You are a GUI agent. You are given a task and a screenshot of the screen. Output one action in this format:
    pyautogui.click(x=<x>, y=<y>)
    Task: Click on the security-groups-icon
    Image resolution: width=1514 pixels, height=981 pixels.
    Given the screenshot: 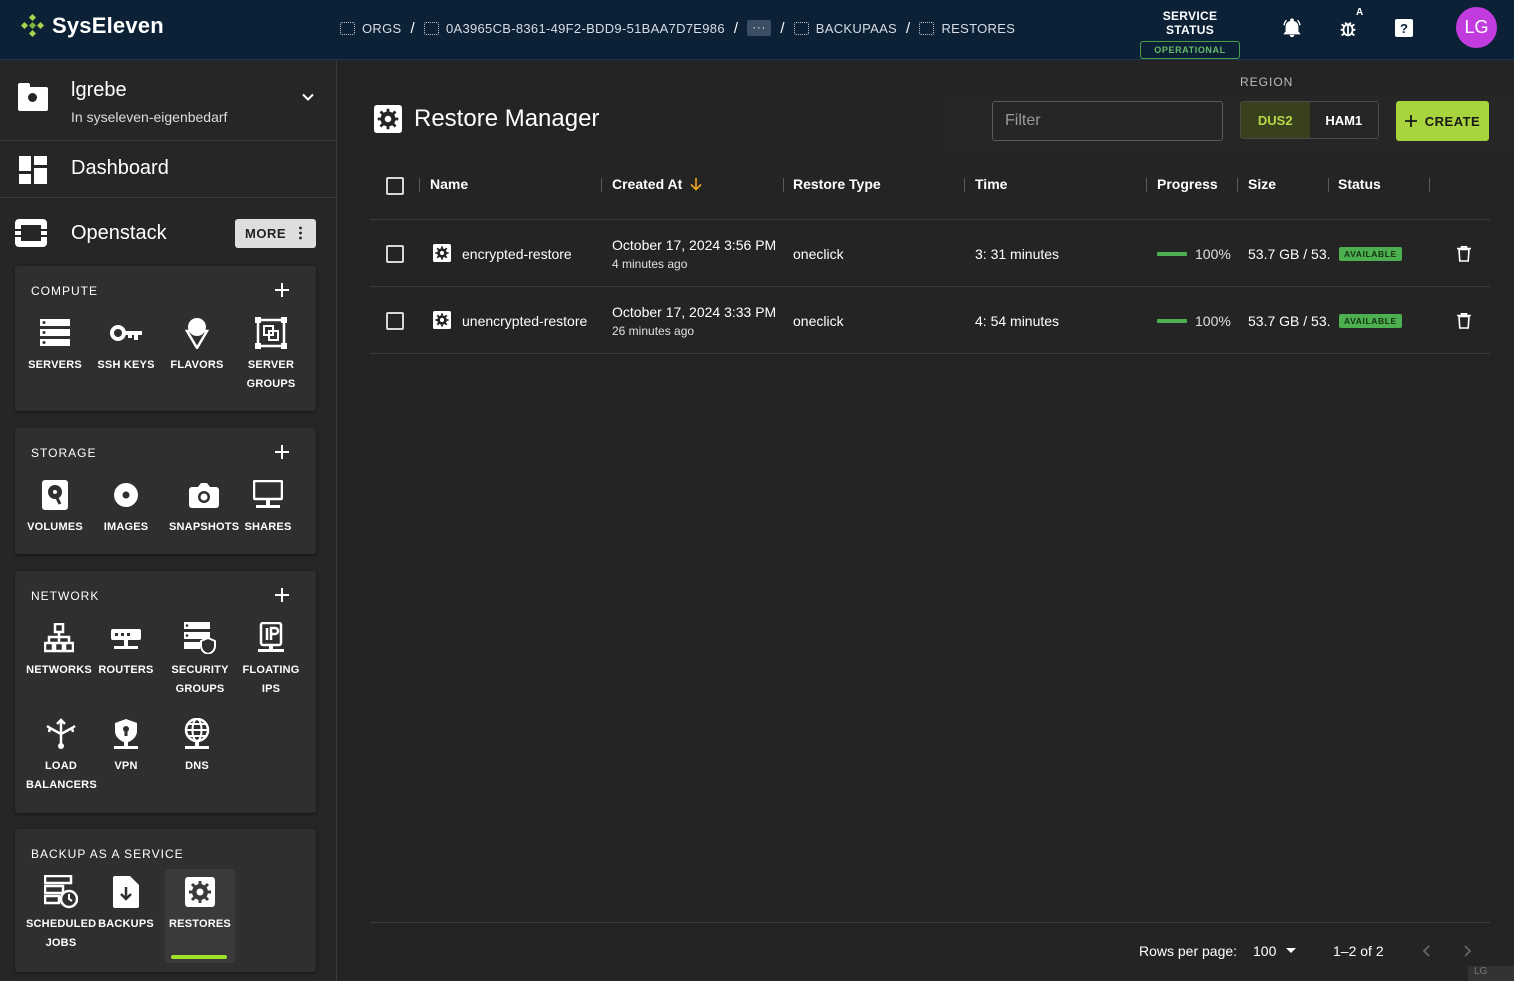 What is the action you would take?
    pyautogui.click(x=200, y=638)
    